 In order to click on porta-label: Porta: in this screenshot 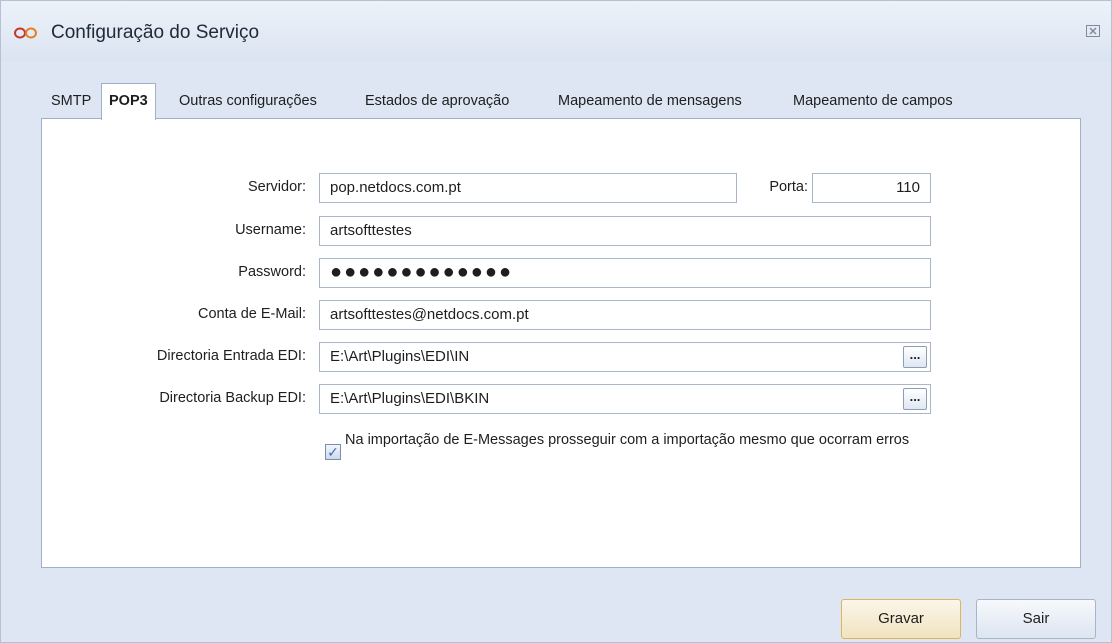, I will do `click(788, 187)`.